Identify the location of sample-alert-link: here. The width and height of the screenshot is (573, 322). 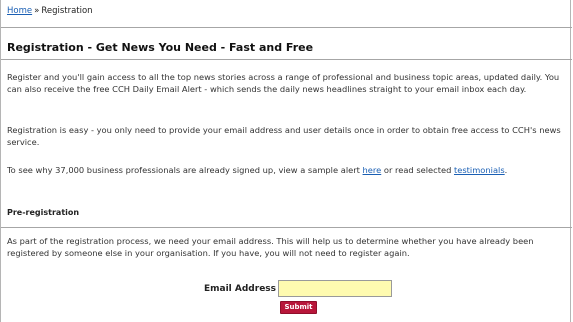
(372, 170).